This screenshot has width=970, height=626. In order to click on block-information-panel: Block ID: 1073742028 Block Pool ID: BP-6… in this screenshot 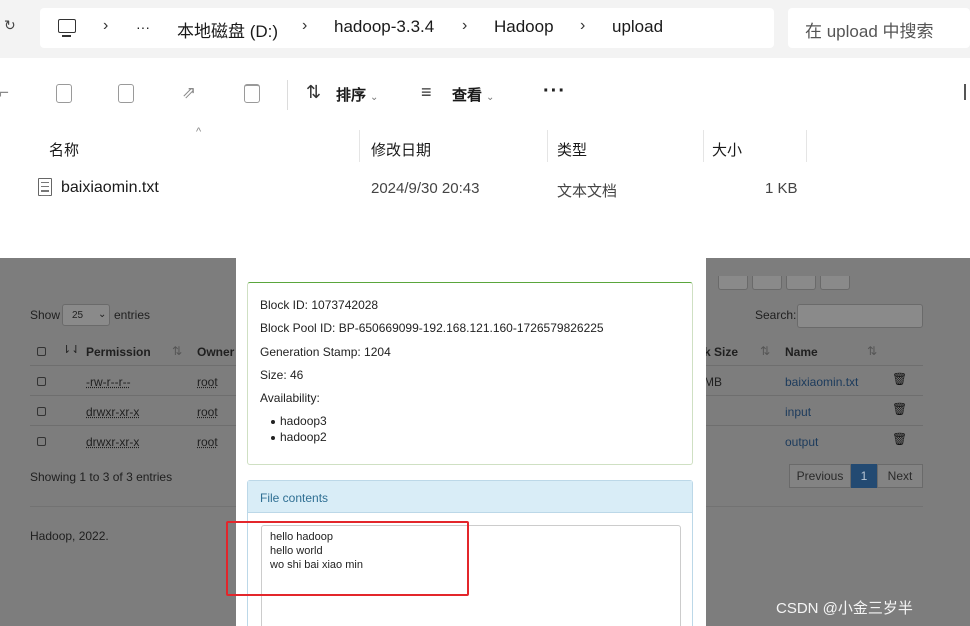, I will do `click(470, 373)`.